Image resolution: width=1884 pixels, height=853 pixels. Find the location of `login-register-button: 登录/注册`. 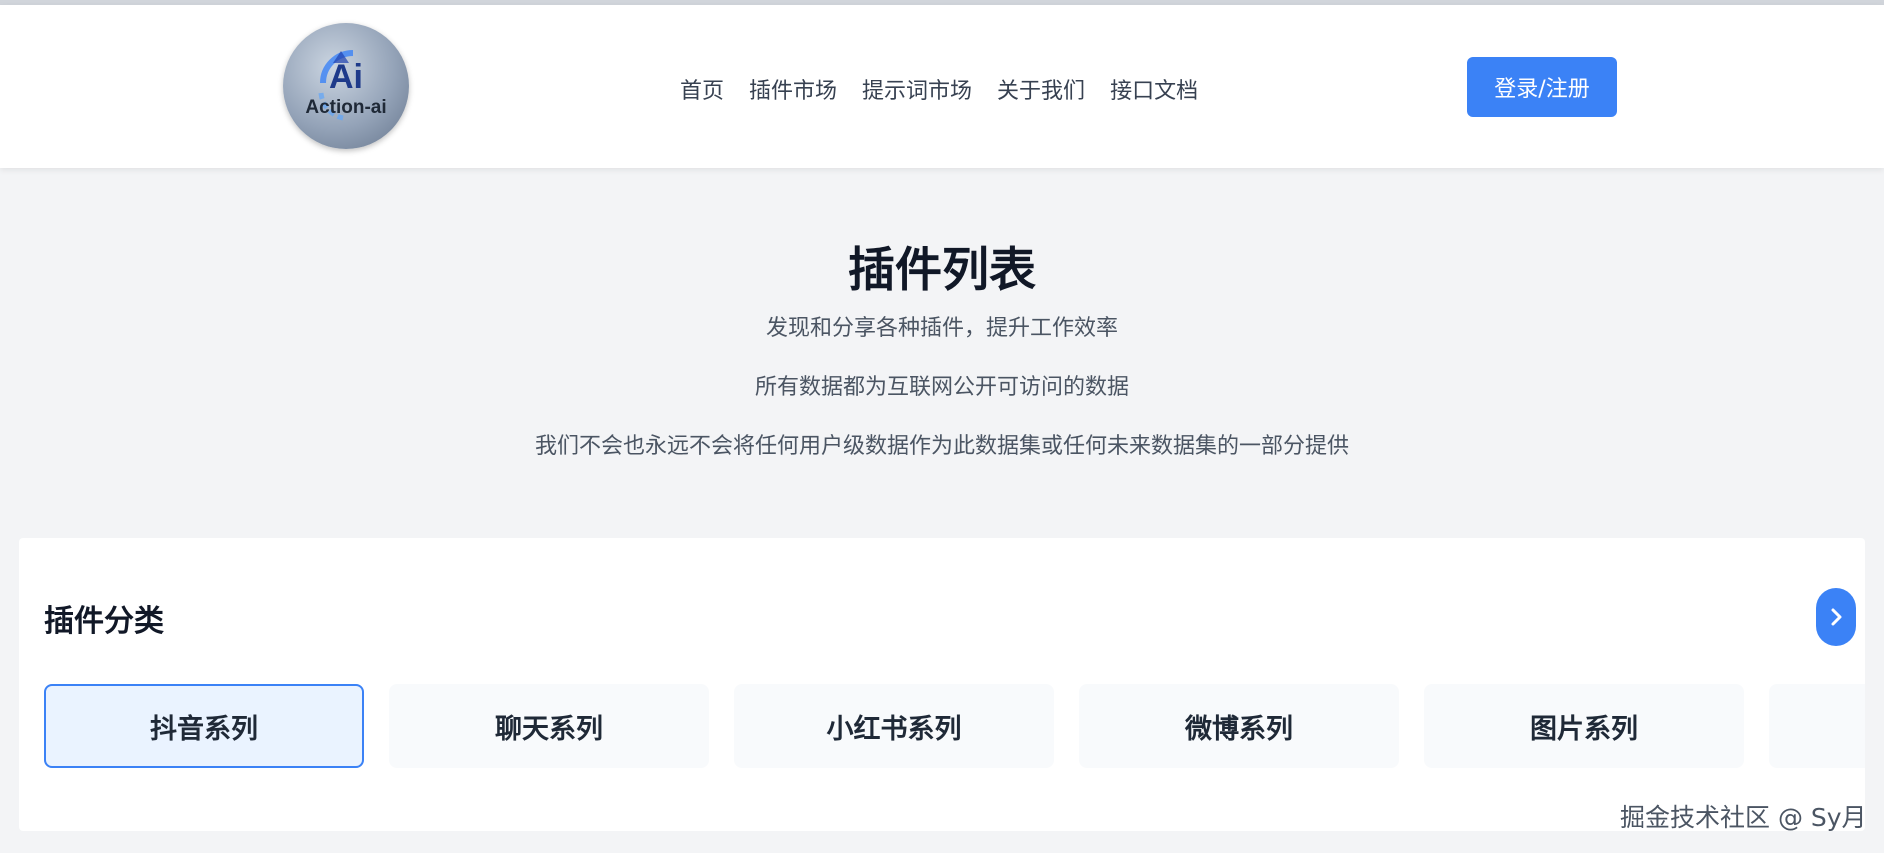

login-register-button: 登录/注册 is located at coordinates (1542, 87).